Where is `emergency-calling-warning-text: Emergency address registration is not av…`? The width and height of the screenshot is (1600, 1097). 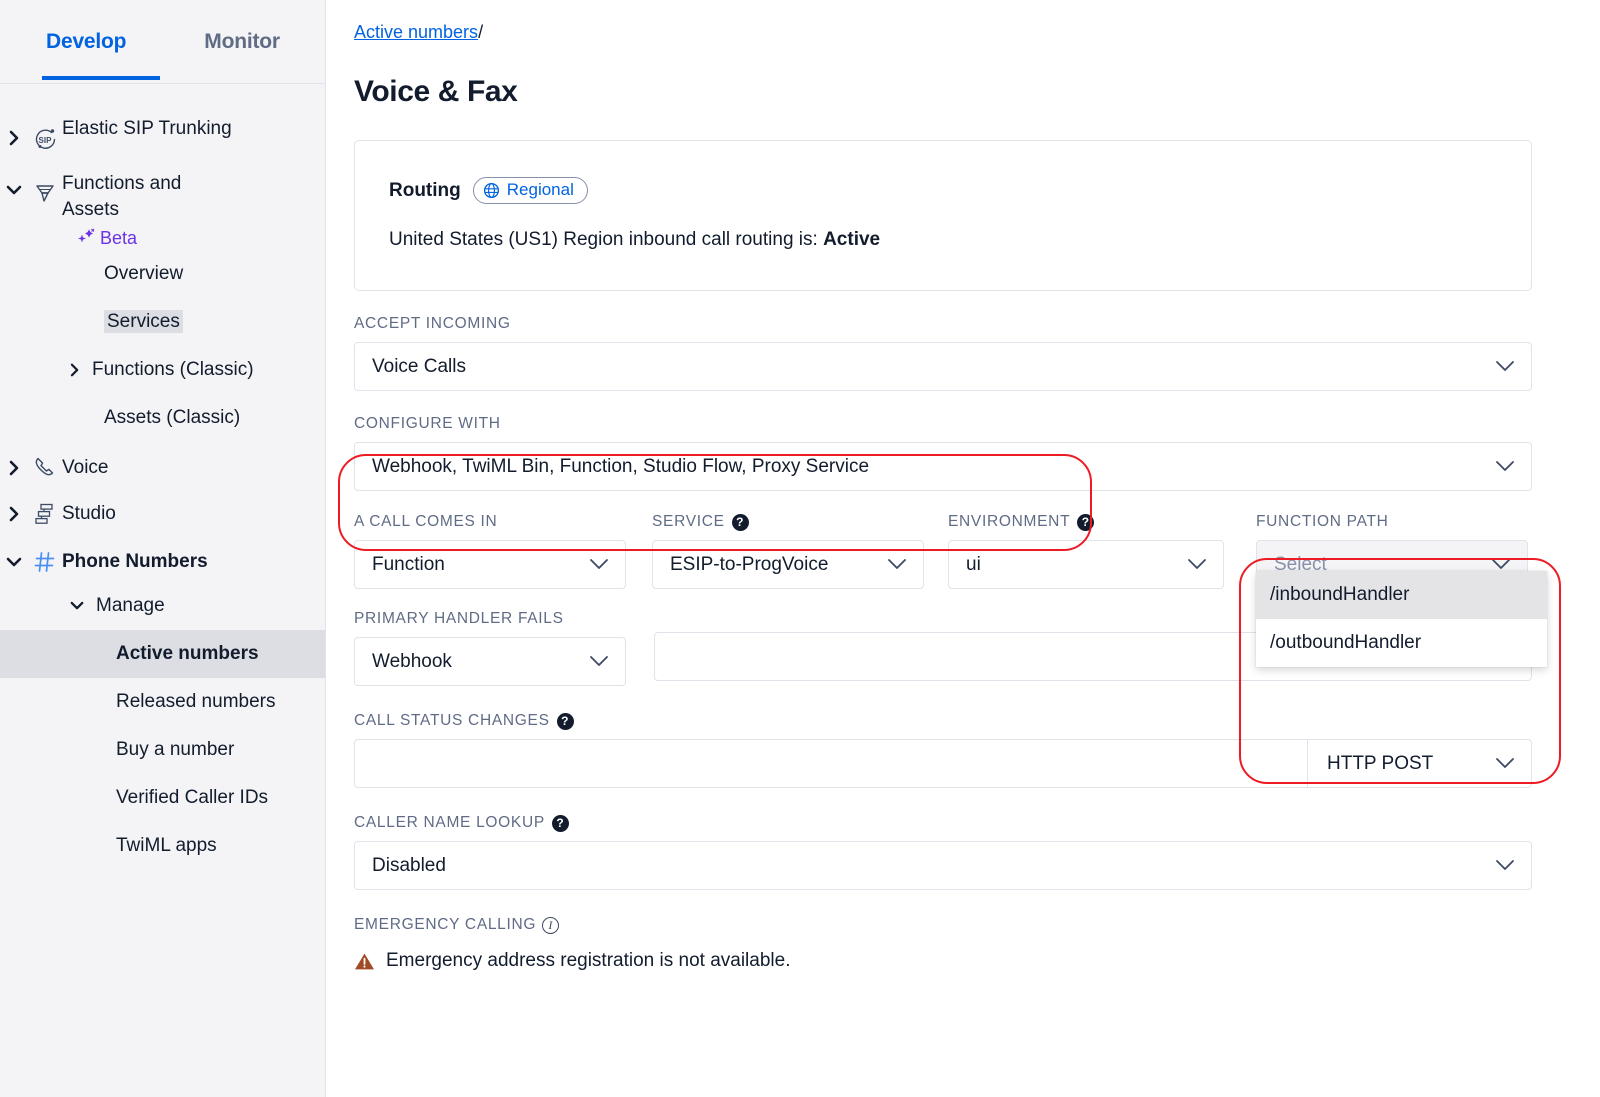
emergency-calling-warning-text: Emergency address registration is not av… is located at coordinates (588, 960).